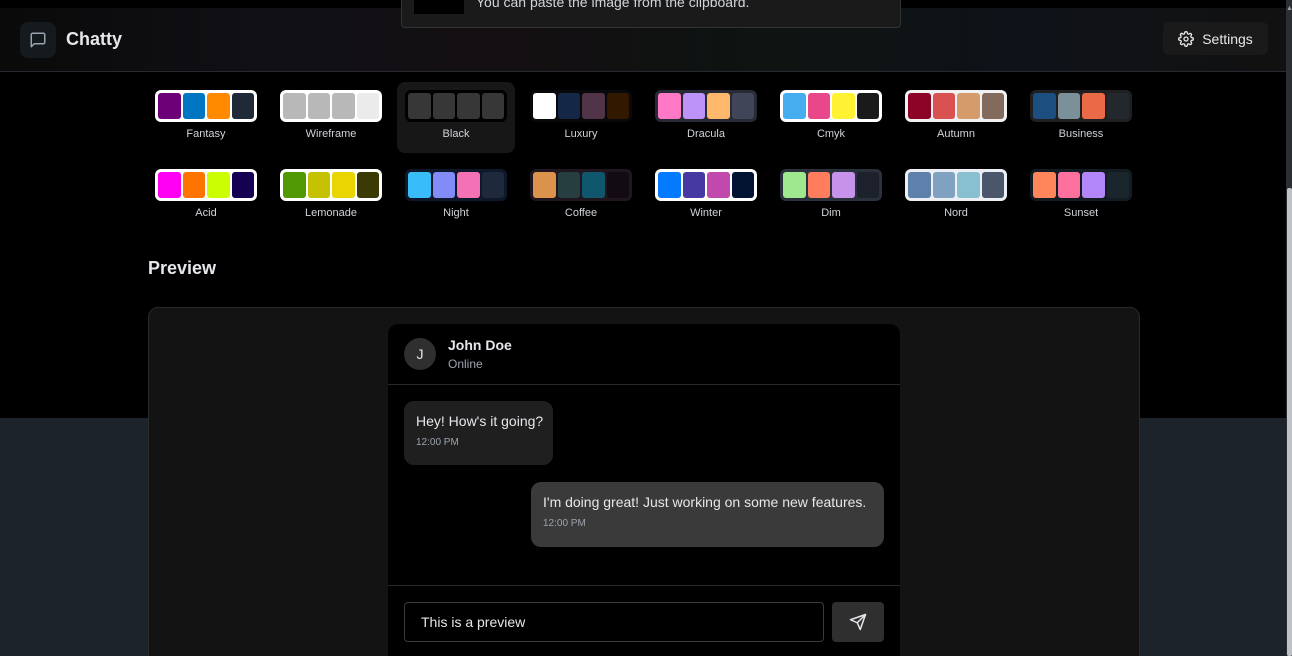 This screenshot has width=1292, height=656. I want to click on theme-option-dracula: Dracula, so click(706, 117).